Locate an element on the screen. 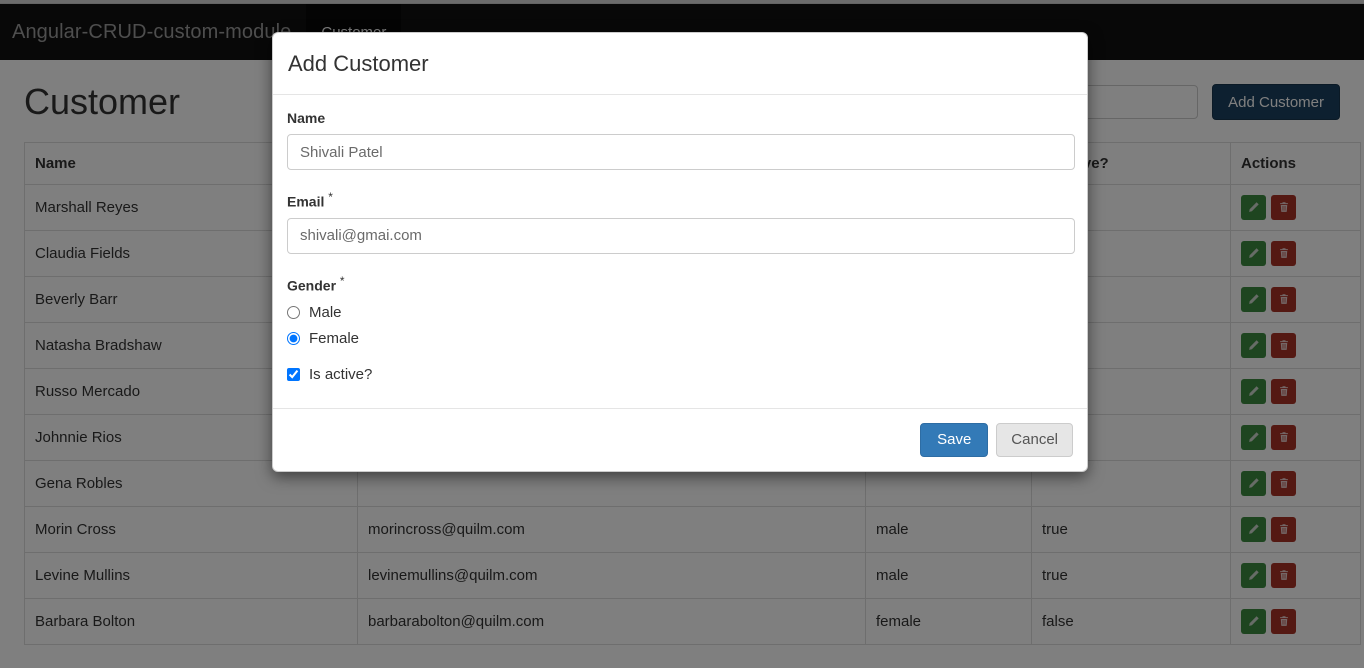  modal-footer: Save Cancel is located at coordinates (680, 439).